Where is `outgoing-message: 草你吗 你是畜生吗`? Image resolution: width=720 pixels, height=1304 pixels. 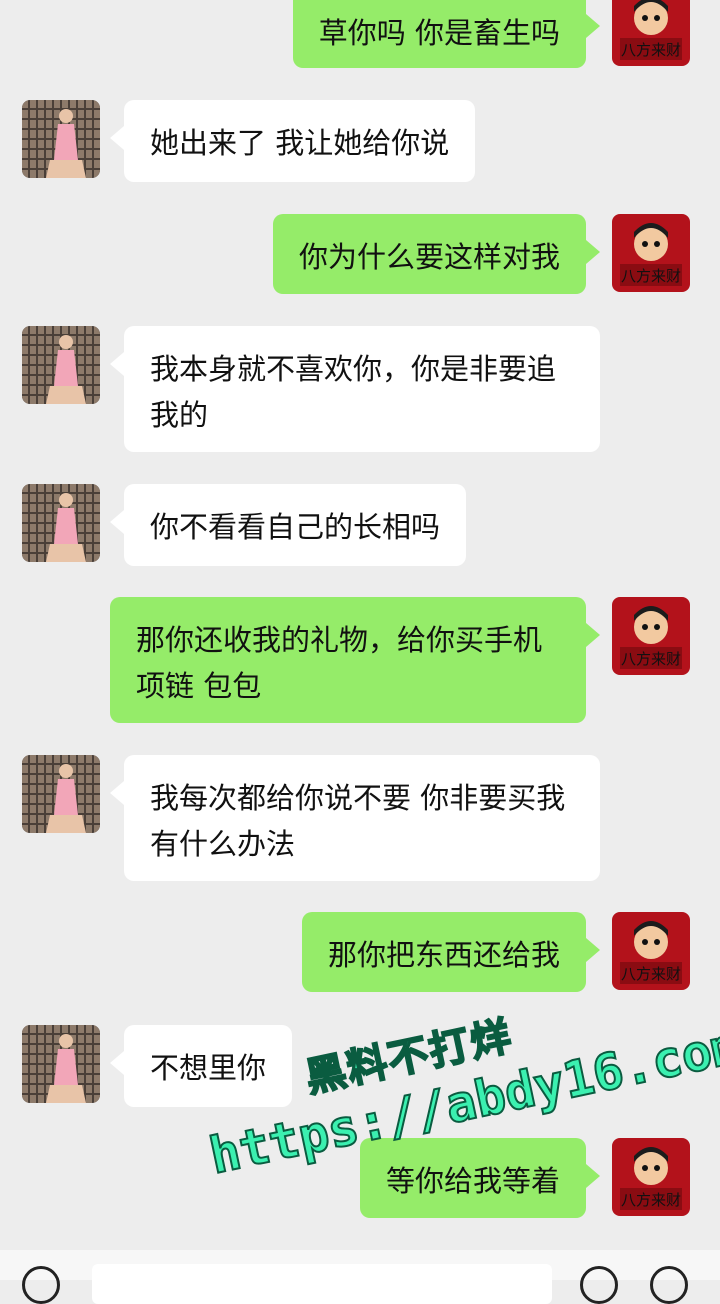
outgoing-message: 草你吗 你是畜生吗 is located at coordinates (446, 34).